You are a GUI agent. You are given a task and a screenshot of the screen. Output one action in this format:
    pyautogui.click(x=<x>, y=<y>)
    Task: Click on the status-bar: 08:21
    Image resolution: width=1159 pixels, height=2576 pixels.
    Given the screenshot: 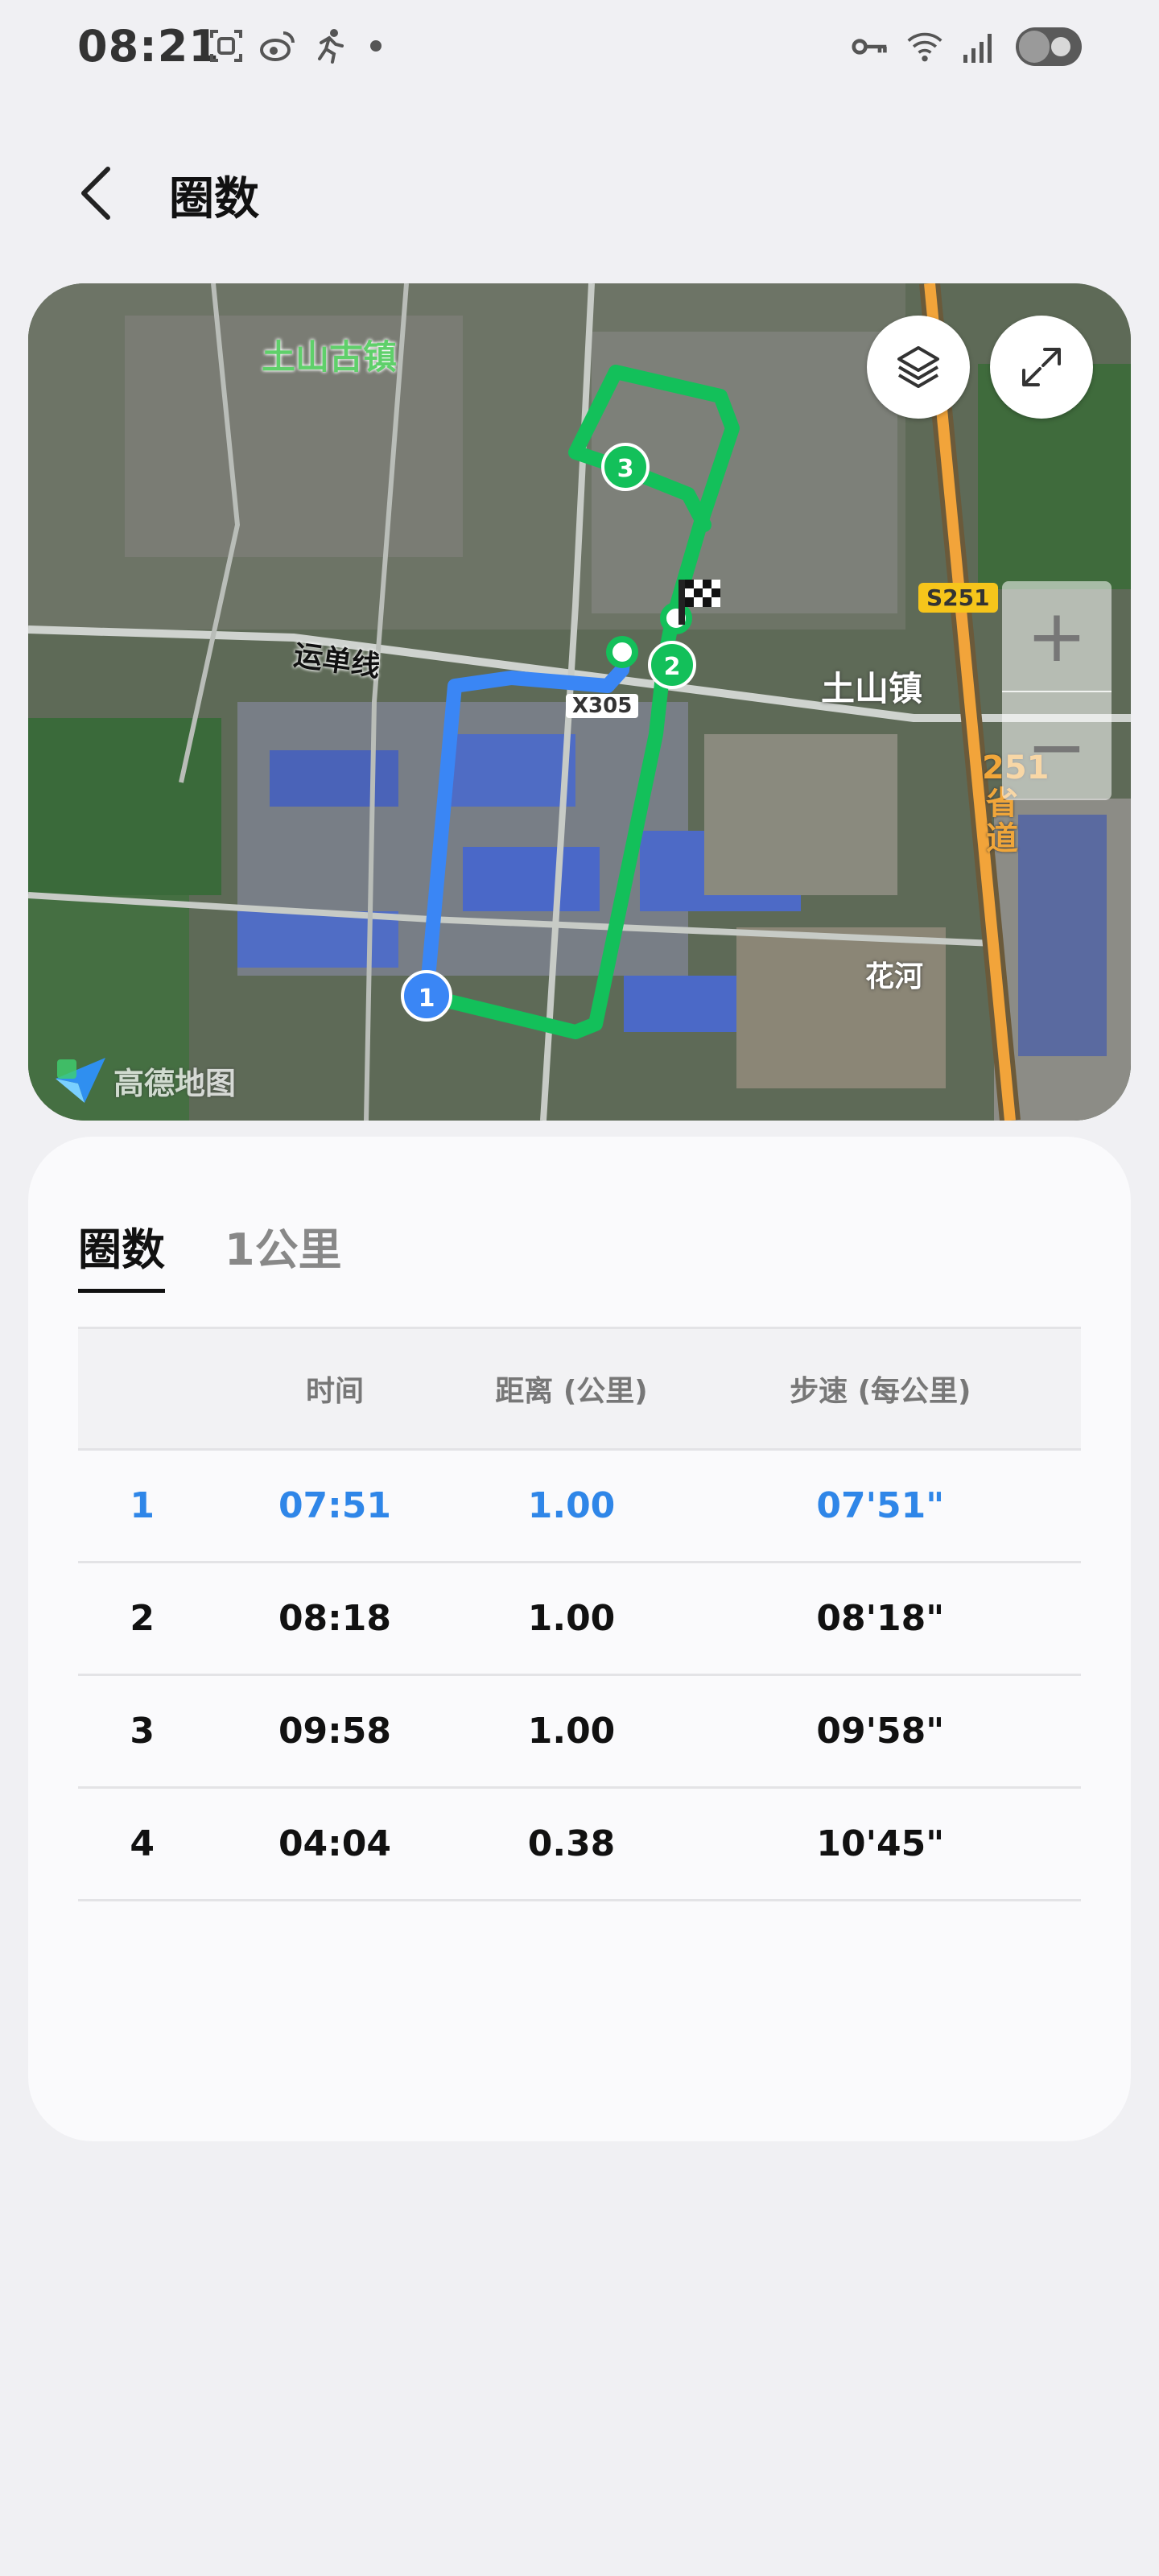 What is the action you would take?
    pyautogui.click(x=579, y=48)
    